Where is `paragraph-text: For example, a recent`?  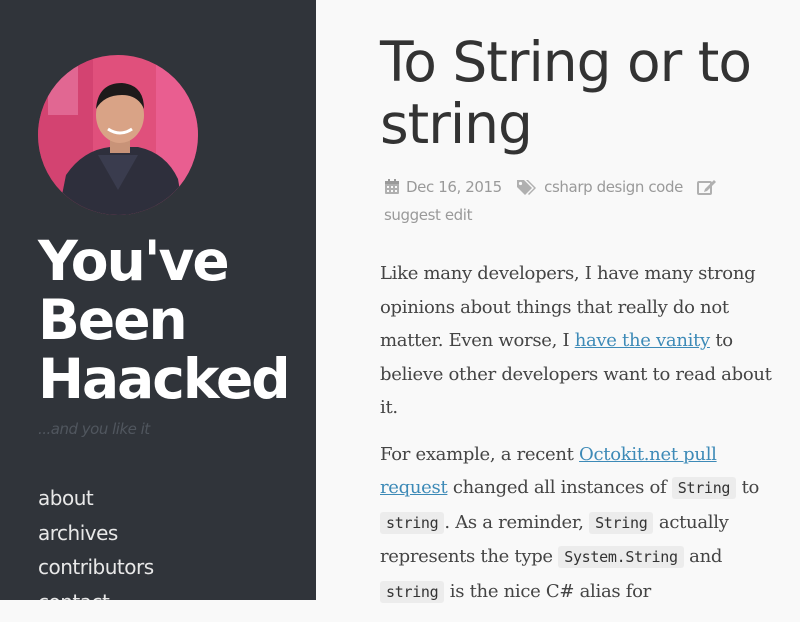 paragraph-text: For example, a recent is located at coordinates (480, 454).